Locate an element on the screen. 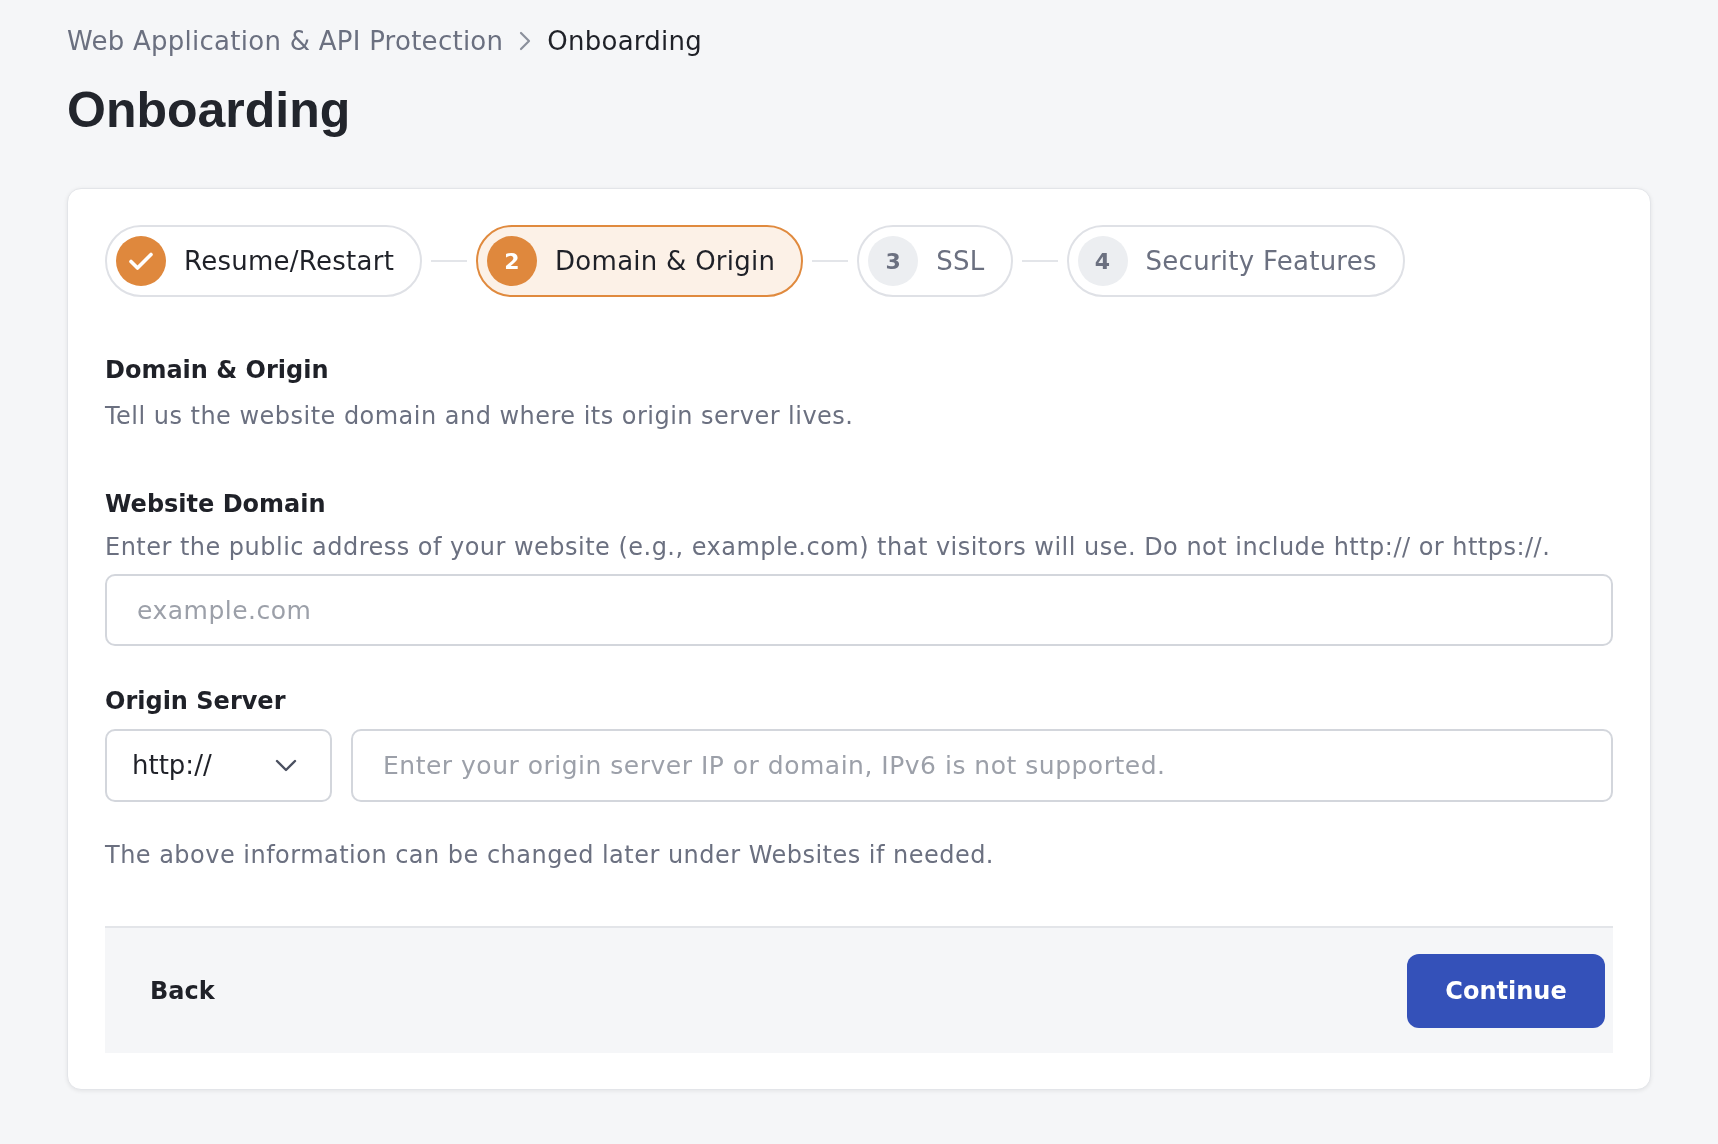 The image size is (1718, 1144). step-number: 3 is located at coordinates (893, 261).